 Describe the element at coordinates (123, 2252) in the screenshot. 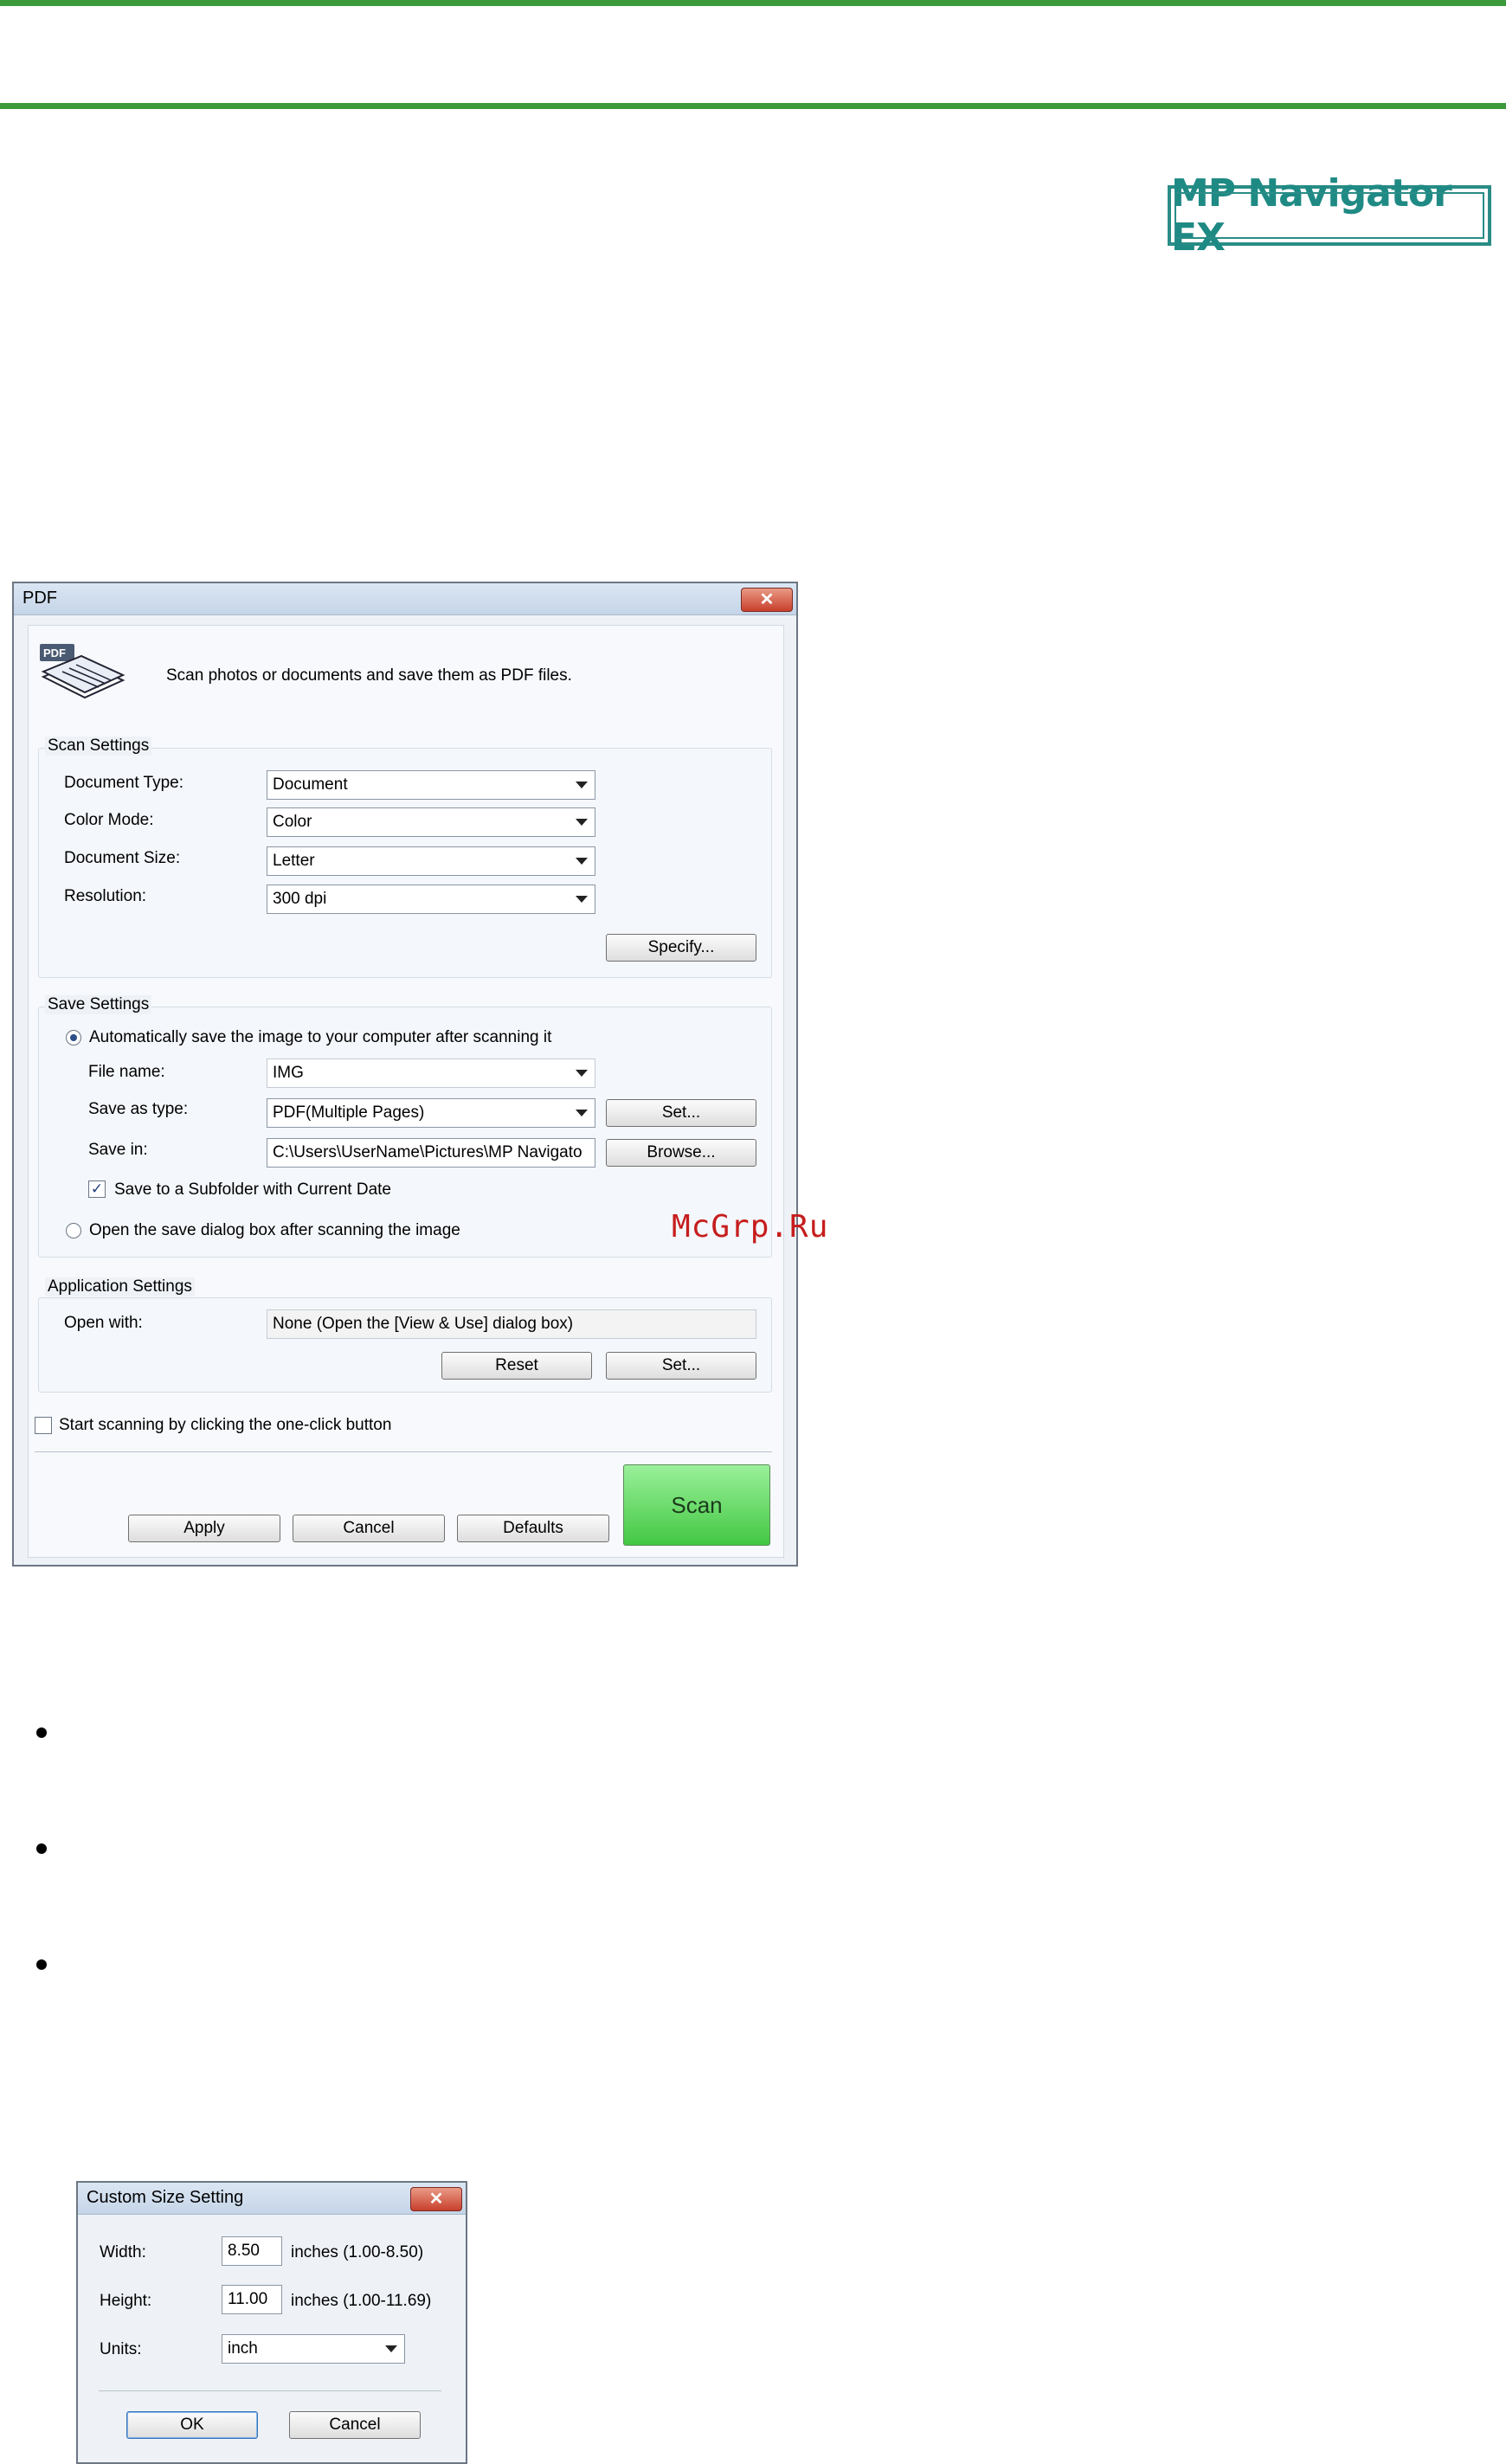

I see `width-label: Width:` at that location.